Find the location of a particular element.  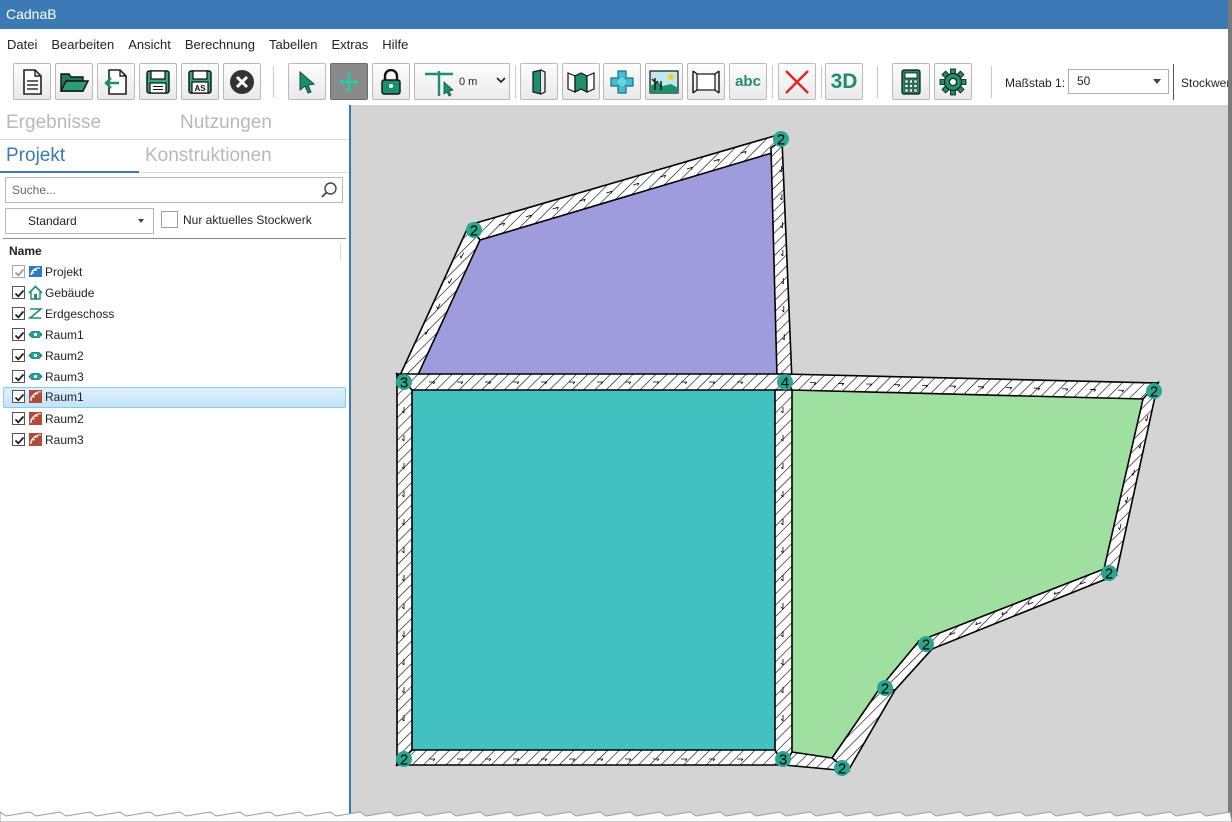

tree-item-gebaeude: Gebäude is located at coordinates (174, 293).